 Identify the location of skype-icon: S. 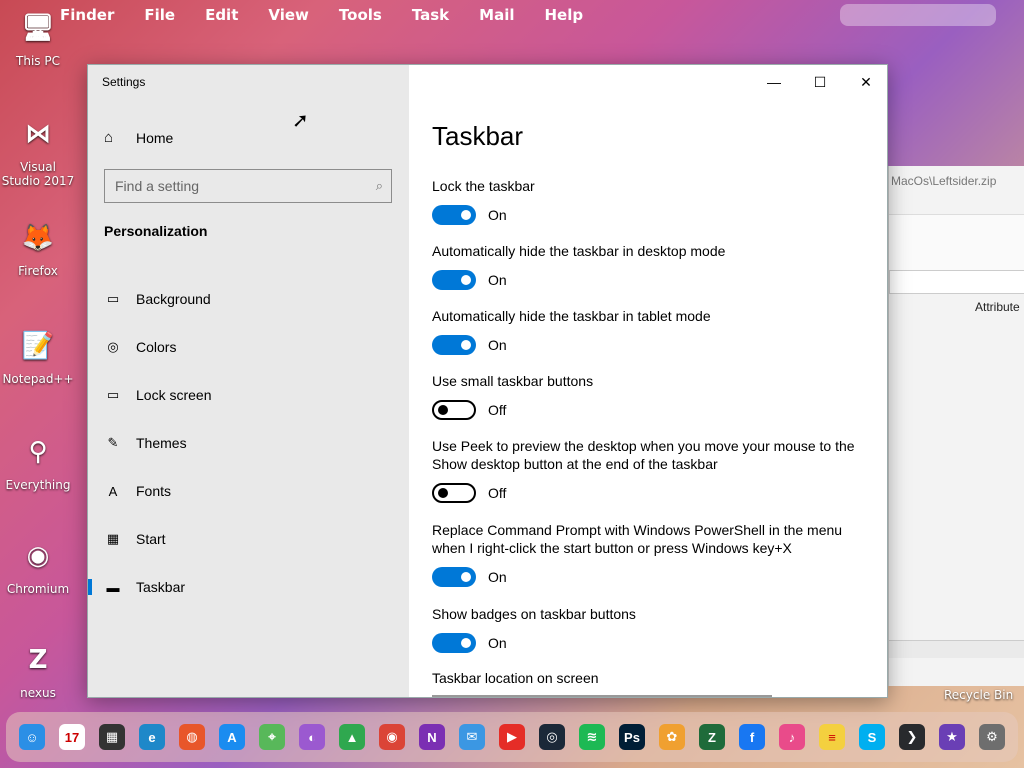
(872, 737).